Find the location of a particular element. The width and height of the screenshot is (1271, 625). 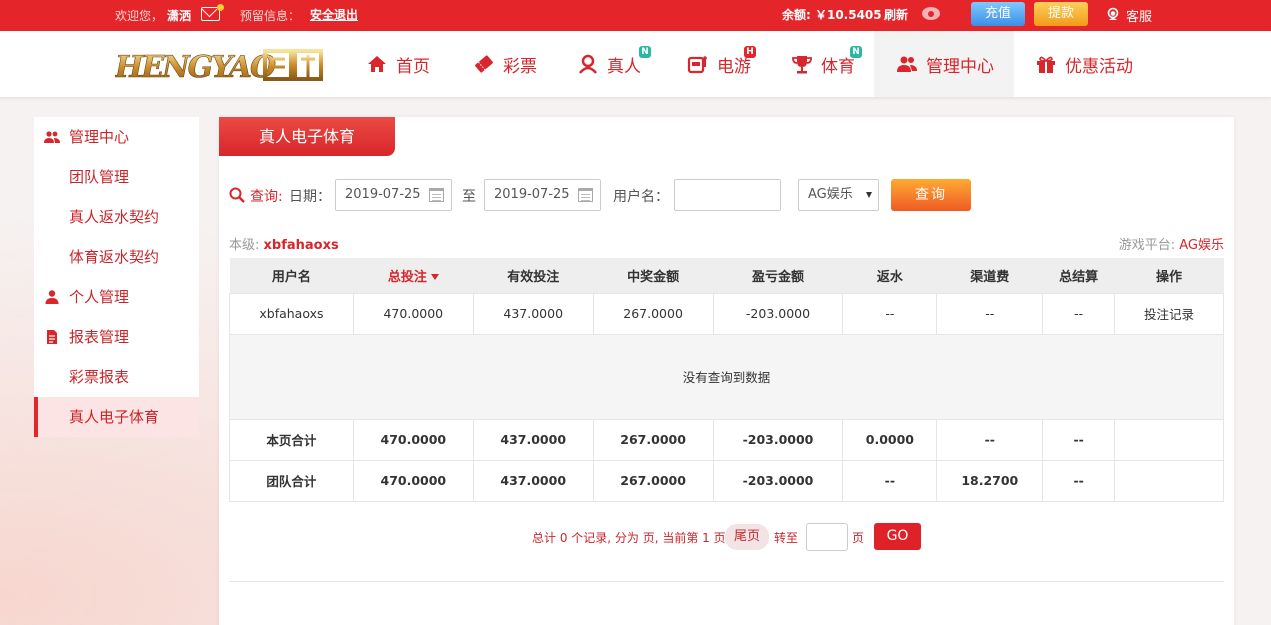

gift-icon is located at coordinates (1046, 64).